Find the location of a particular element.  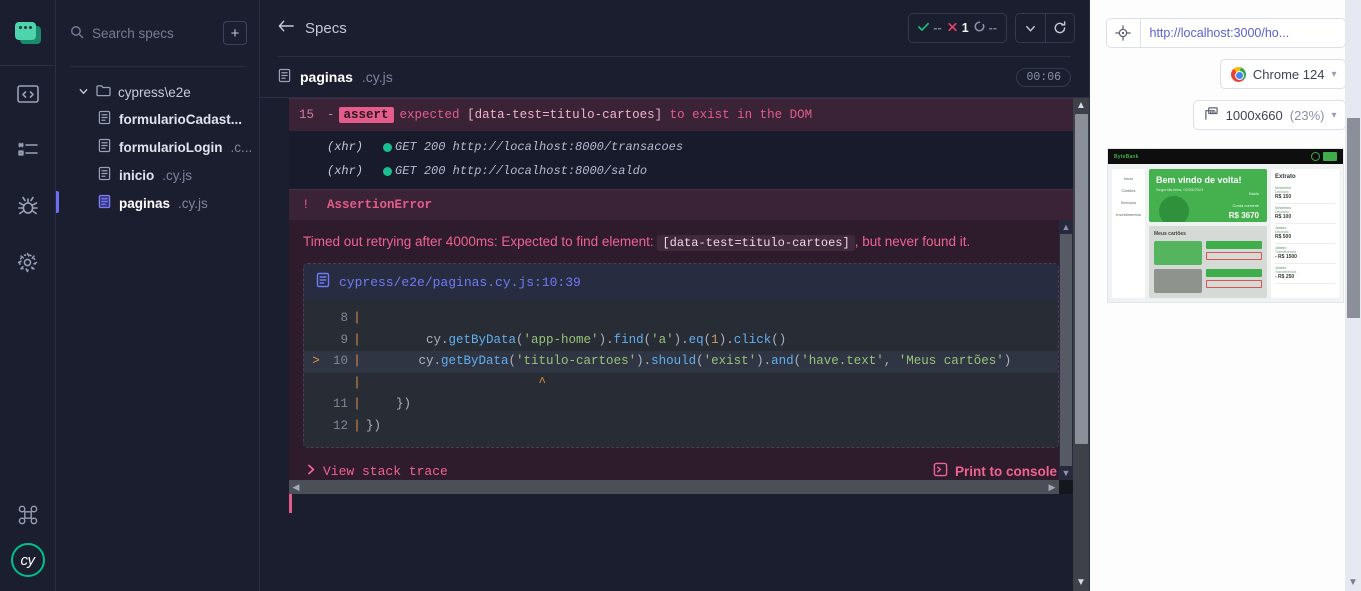

back-to-specs-button: Specs is located at coordinates (312, 28).